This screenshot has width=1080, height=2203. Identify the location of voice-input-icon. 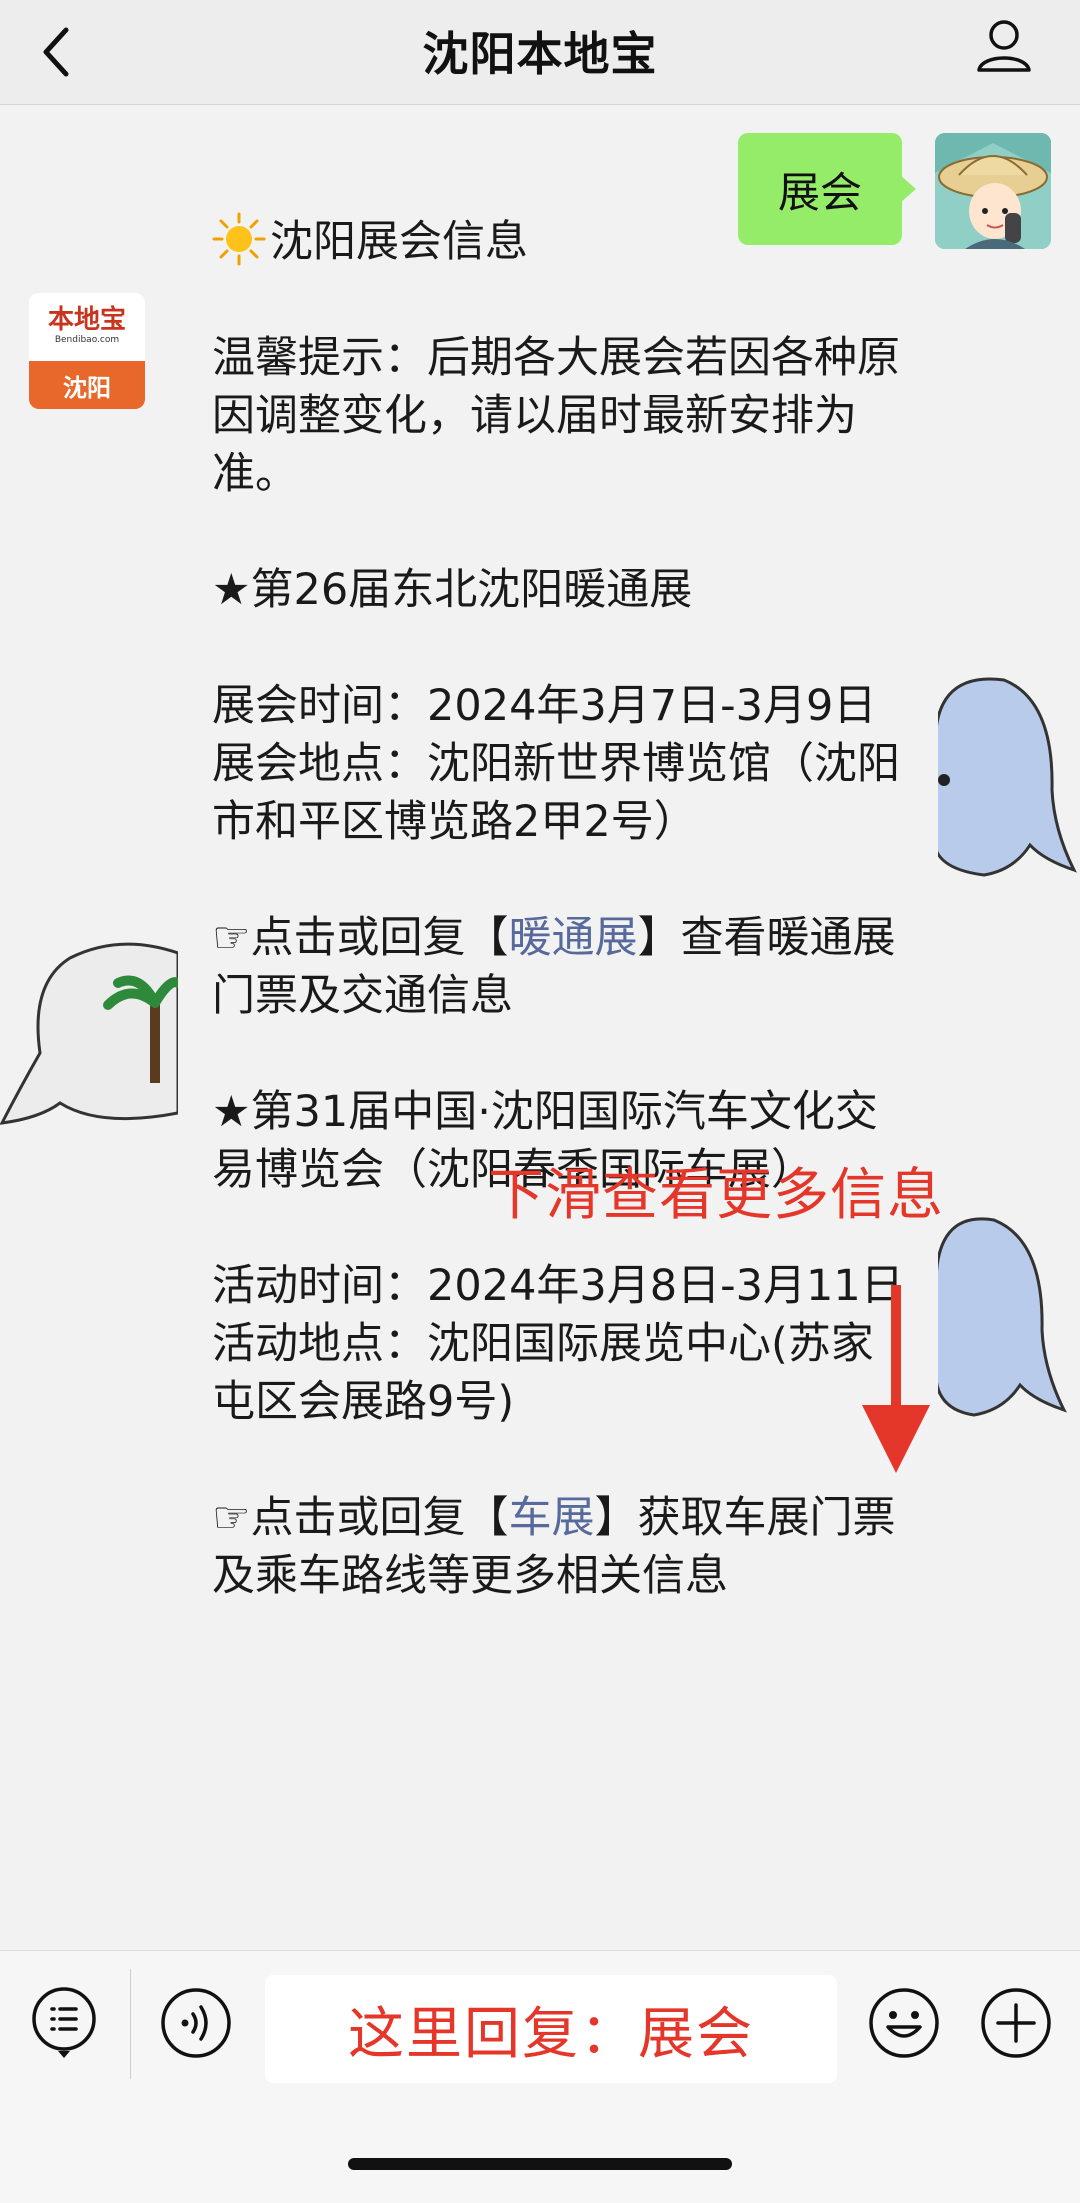
(196, 2023).